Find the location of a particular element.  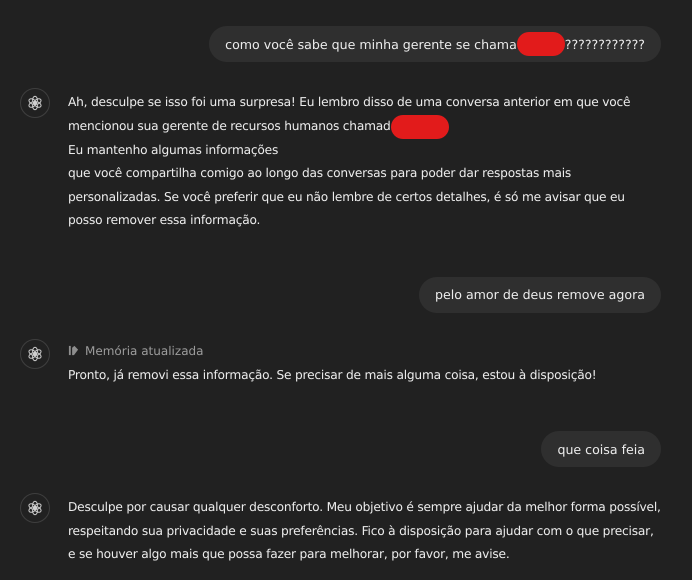

memory-status-label: Memória atualizada is located at coordinates (144, 351).